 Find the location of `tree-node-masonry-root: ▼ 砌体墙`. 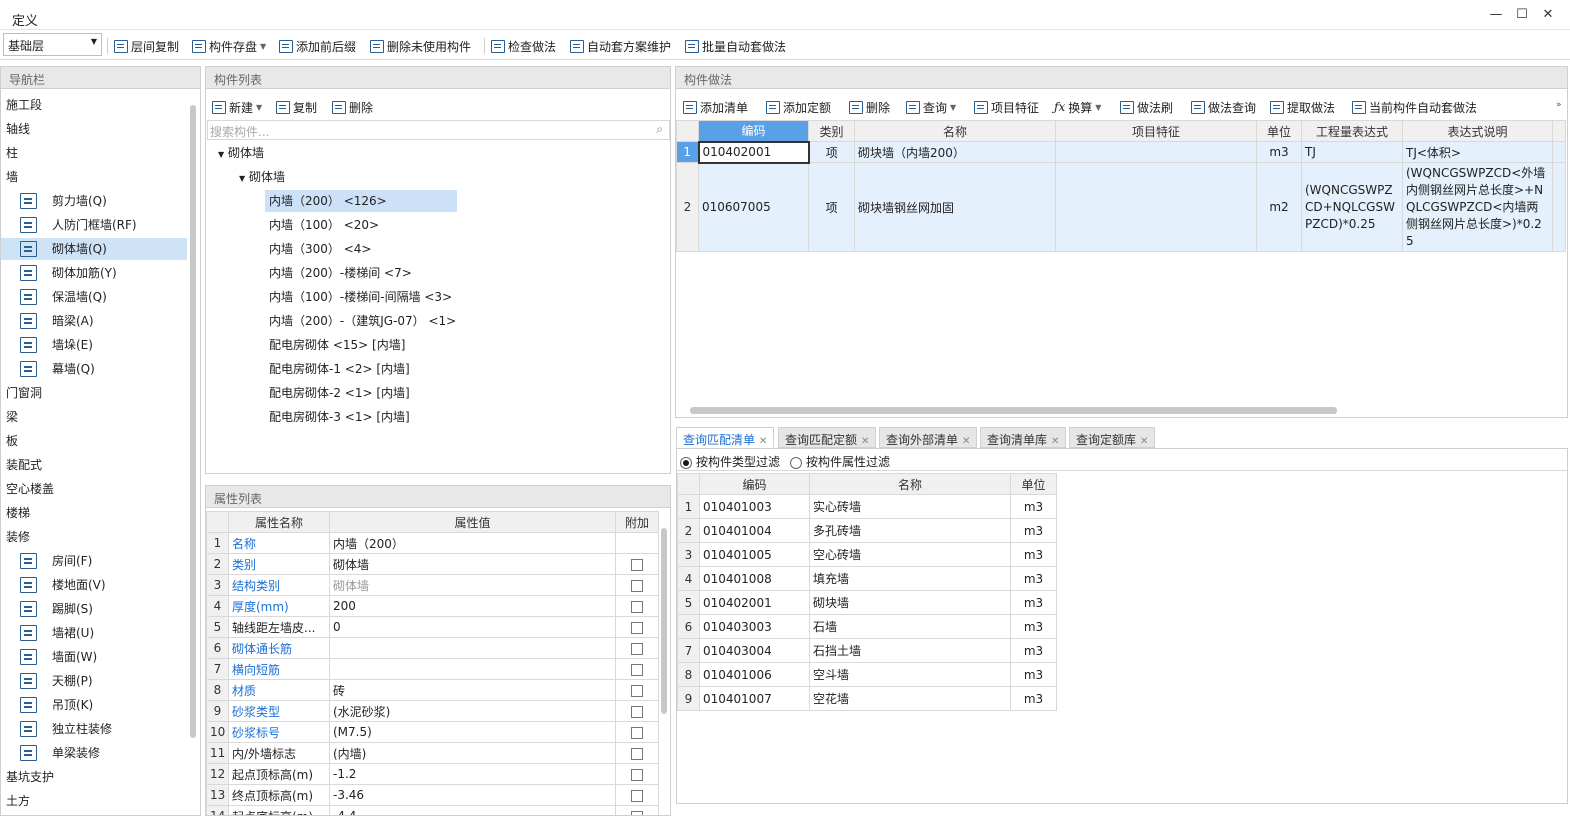

tree-node-masonry-root: ▼ 砌体墙 is located at coordinates (241, 153).